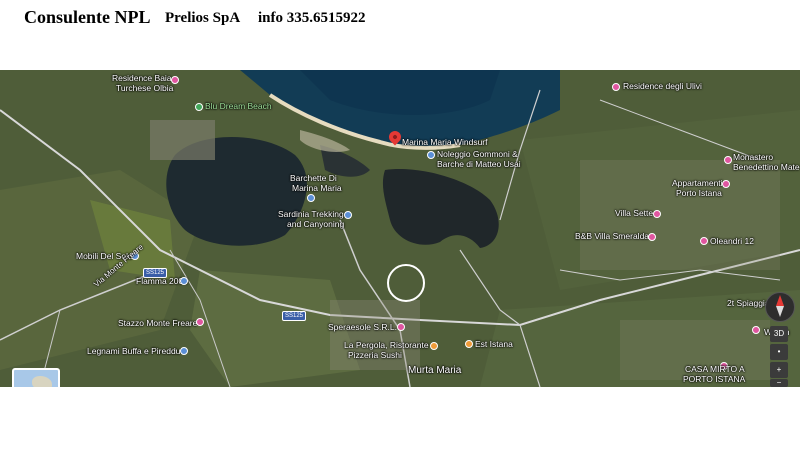 Image resolution: width=800 pixels, height=449 pixels. What do you see at coordinates (203, 18) in the screenshot?
I see `company-name: Prelios SpA` at bounding box center [203, 18].